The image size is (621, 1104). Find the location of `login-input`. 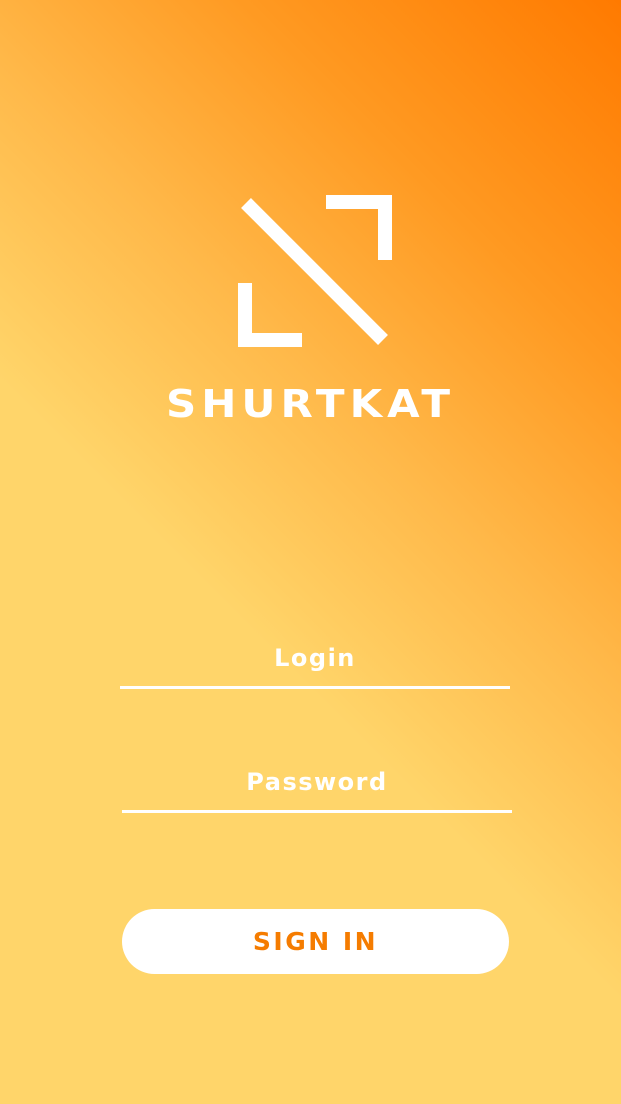

login-input is located at coordinates (315, 658).